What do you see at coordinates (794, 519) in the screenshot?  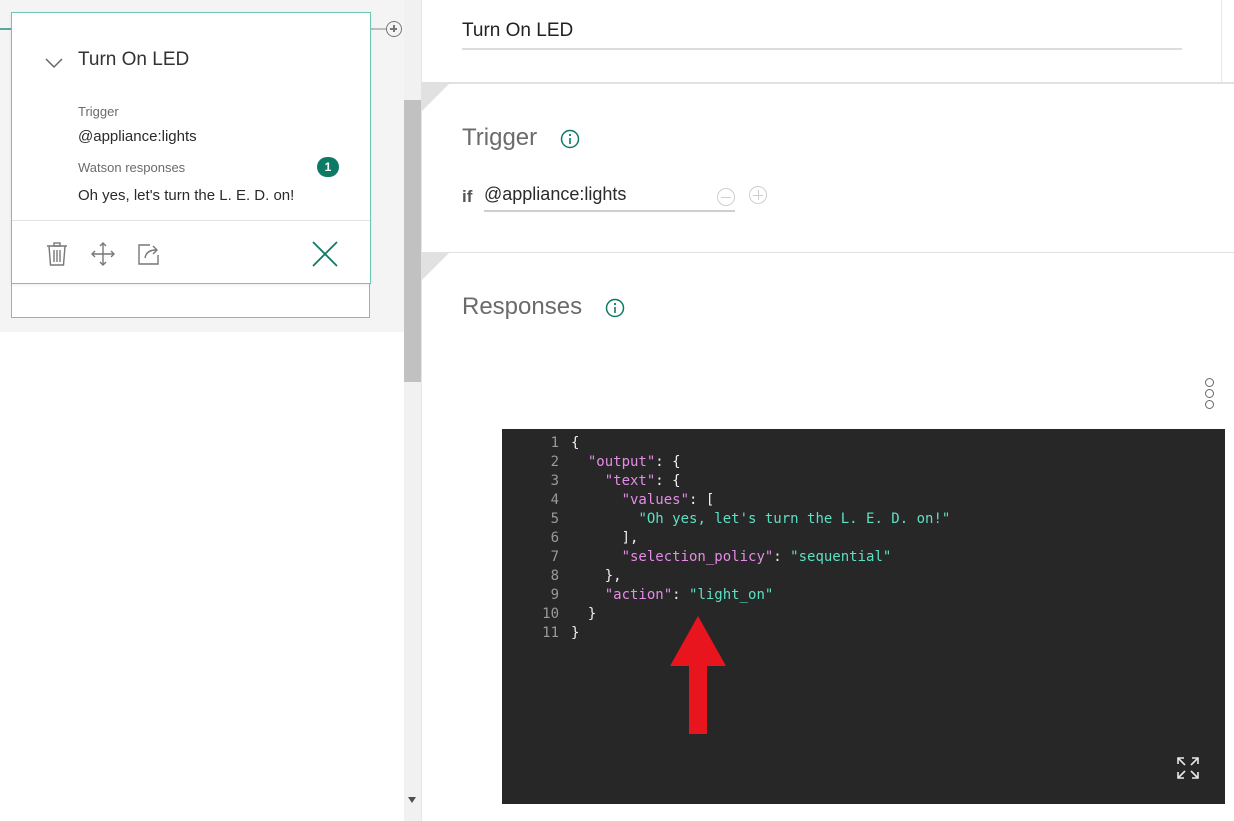 I see `code-token: "Oh yes, let's turn the L. E. D. on!"` at bounding box center [794, 519].